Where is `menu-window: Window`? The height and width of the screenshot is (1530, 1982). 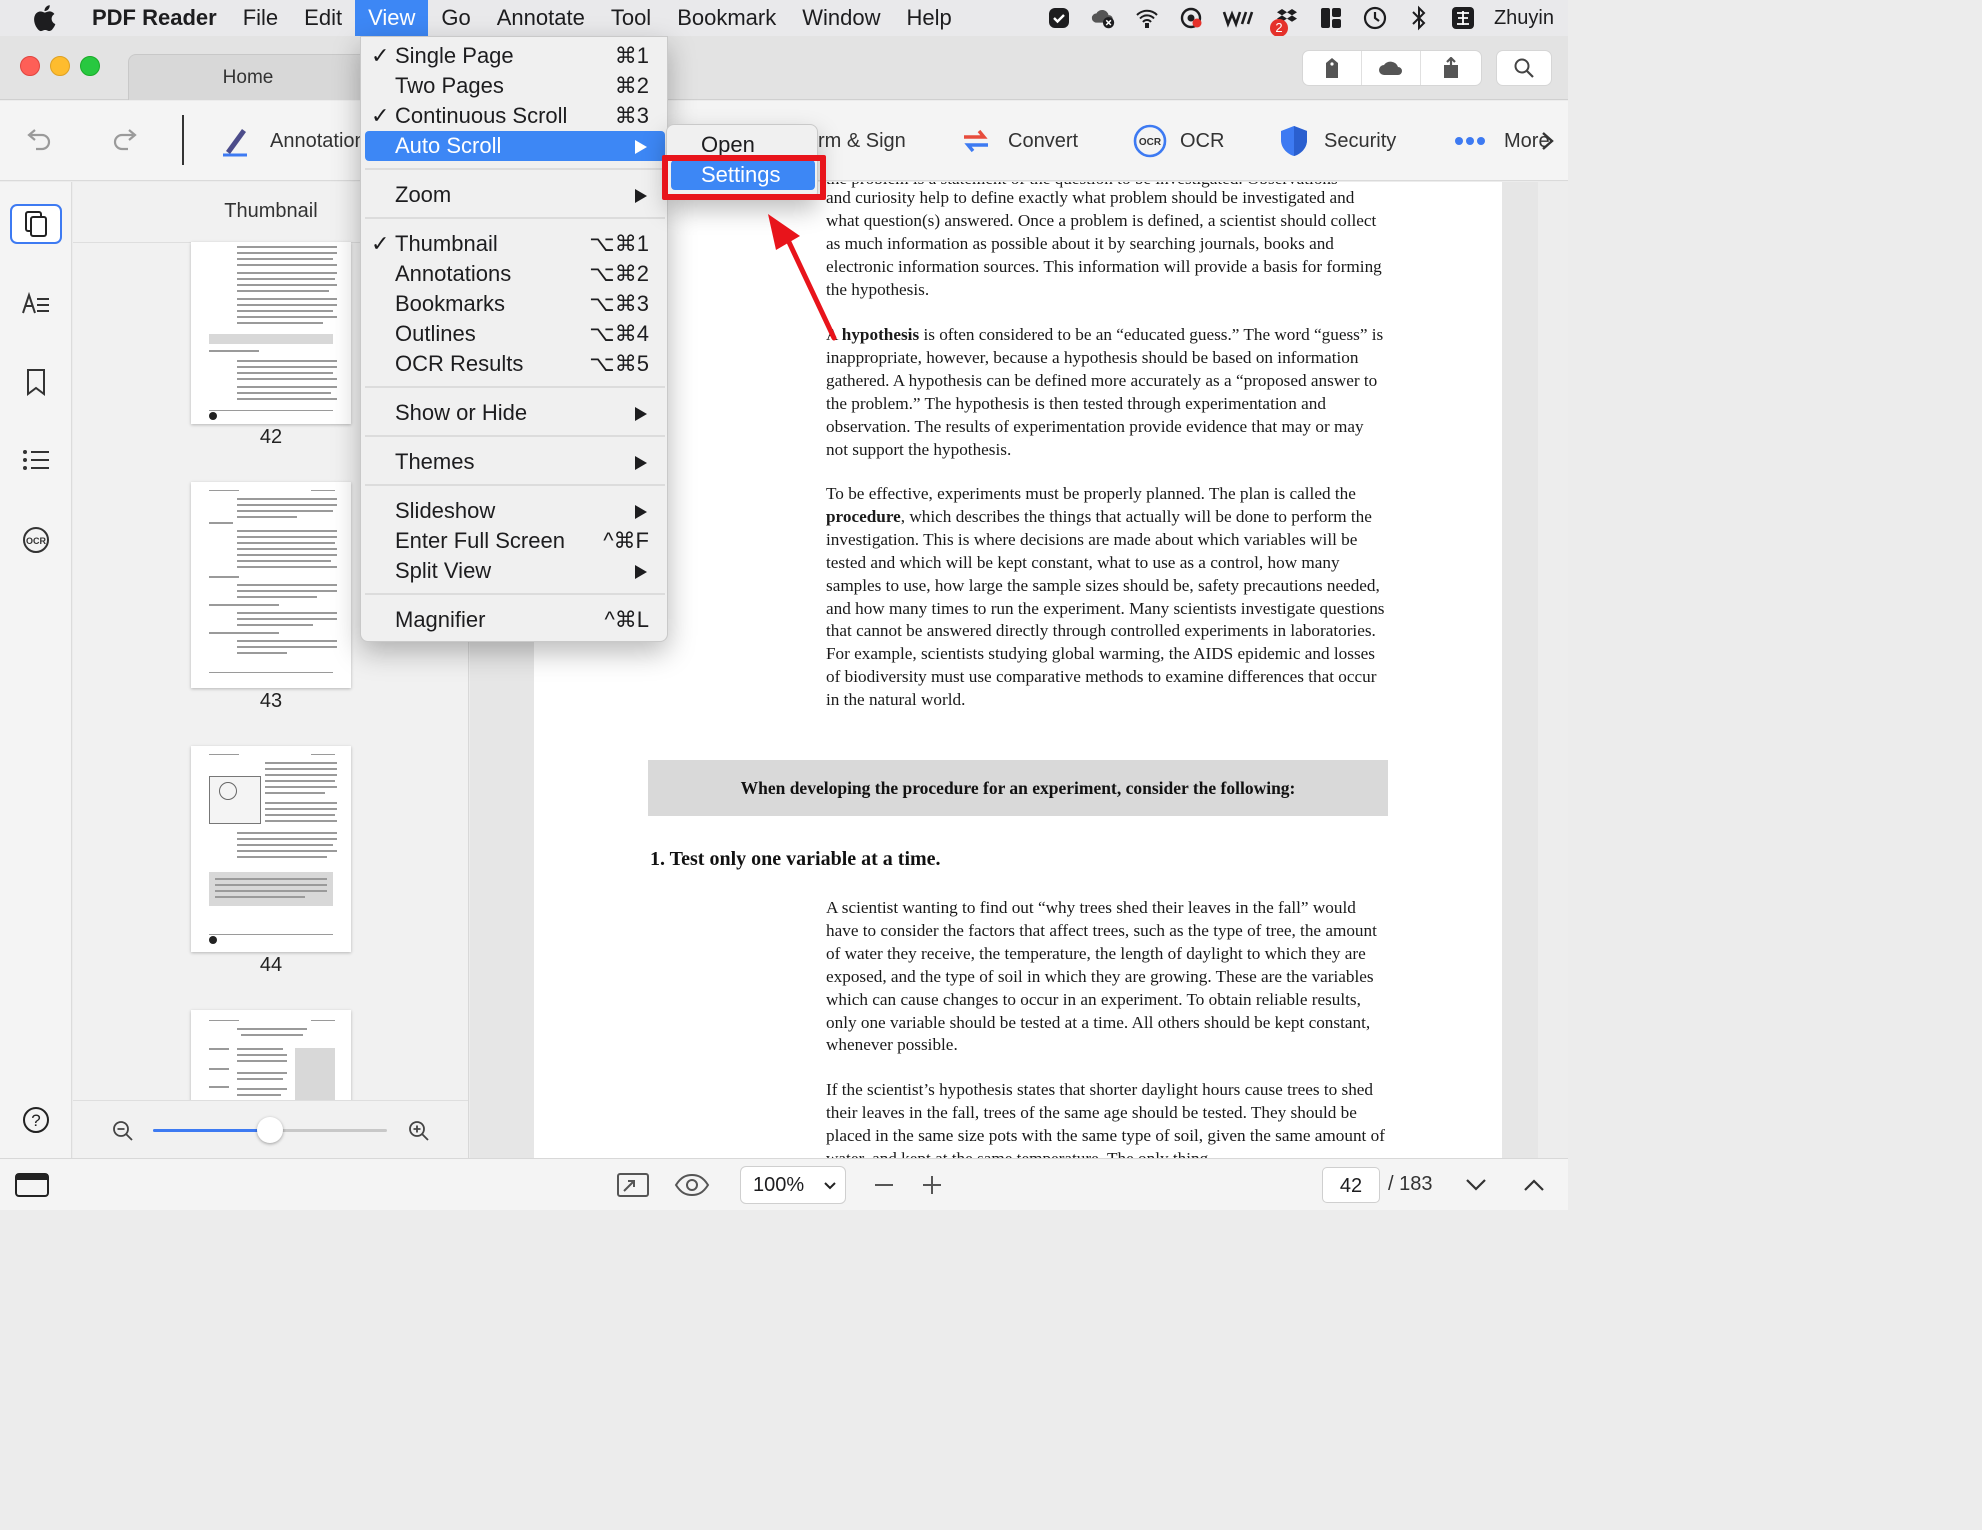 menu-window: Window is located at coordinates (841, 18).